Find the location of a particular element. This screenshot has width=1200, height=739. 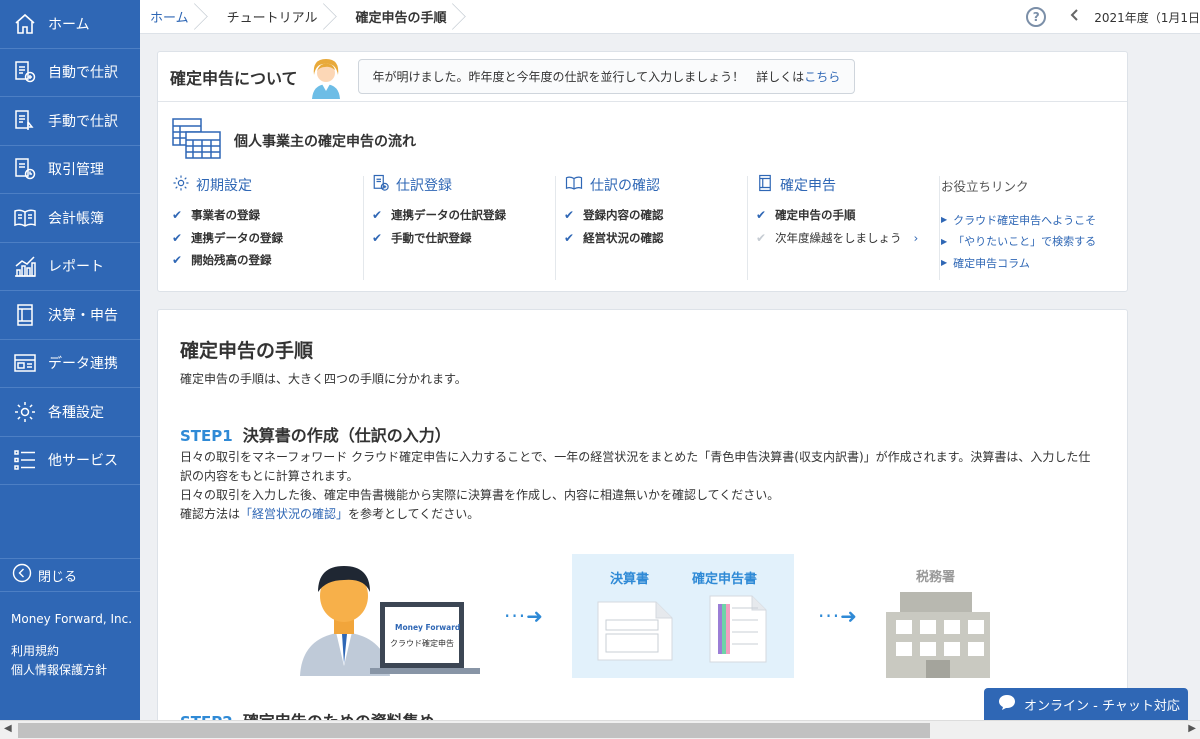

sidebar-item-manual-journal: 手動で仕訳 is located at coordinates (70, 121).